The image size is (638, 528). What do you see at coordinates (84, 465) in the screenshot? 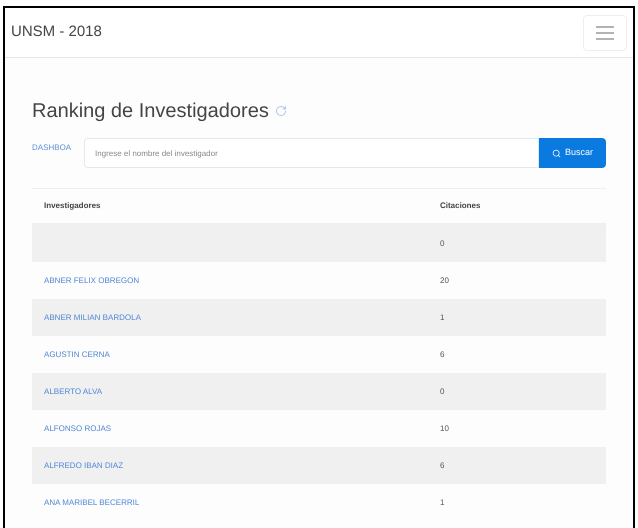
I see `investigator-link: ALFREDO IBAN DIAZ` at bounding box center [84, 465].